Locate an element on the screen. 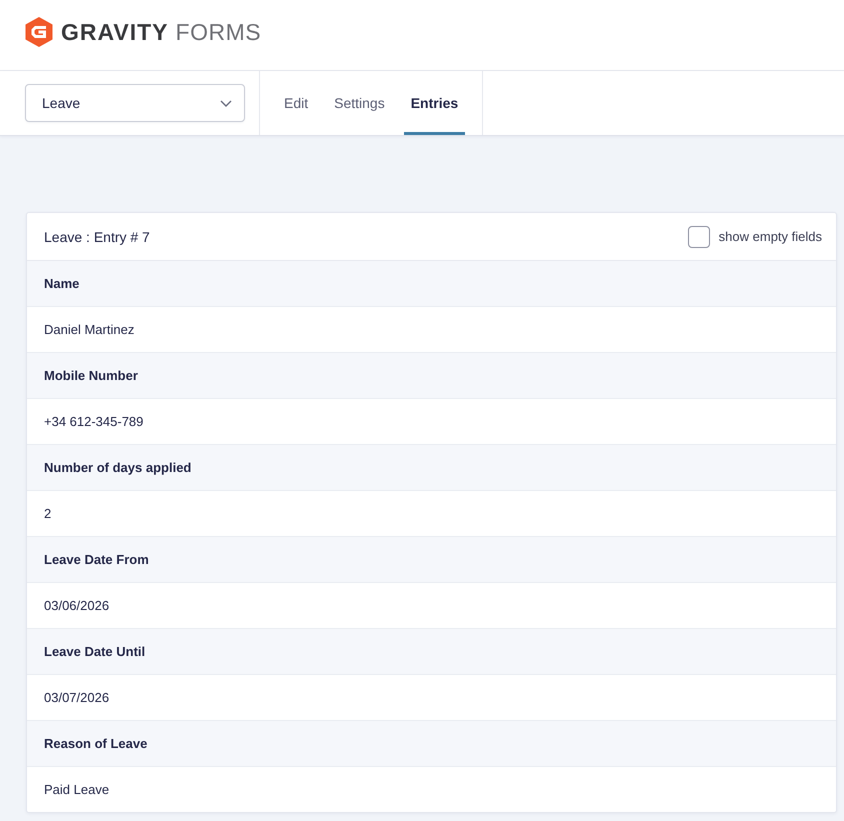 The width and height of the screenshot is (844, 821). field-label: Name is located at coordinates (62, 283).